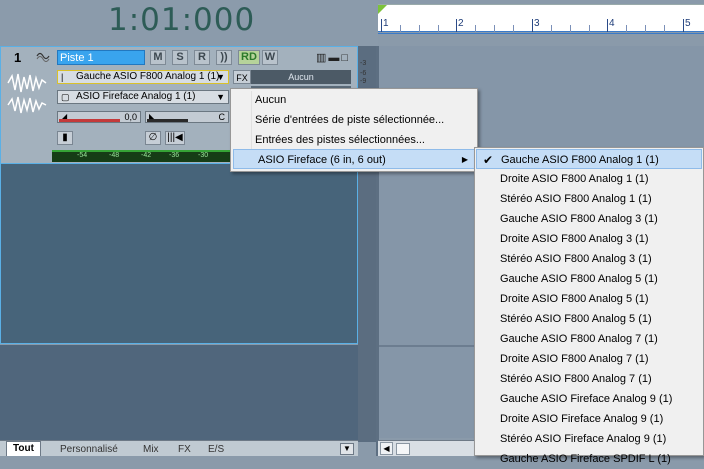 This screenshot has width=704, height=469. What do you see at coordinates (175, 138) in the screenshot?
I see `interleave-button: |||◀` at bounding box center [175, 138].